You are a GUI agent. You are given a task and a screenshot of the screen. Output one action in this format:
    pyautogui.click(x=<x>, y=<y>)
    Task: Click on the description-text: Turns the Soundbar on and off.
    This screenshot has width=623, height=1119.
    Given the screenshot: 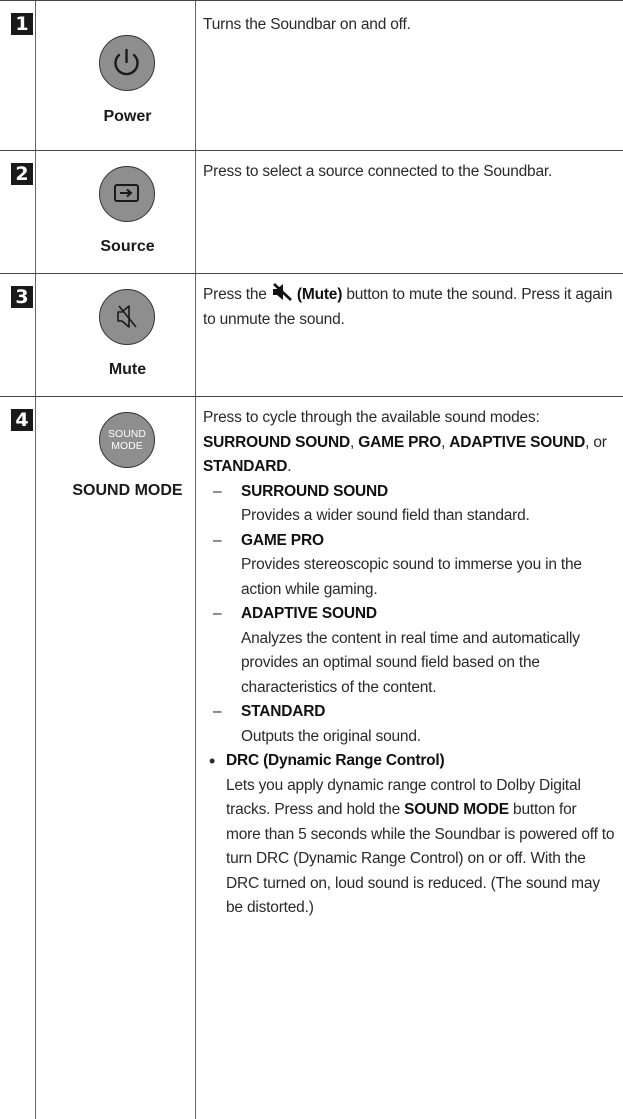 What is the action you would take?
    pyautogui.click(x=307, y=24)
    